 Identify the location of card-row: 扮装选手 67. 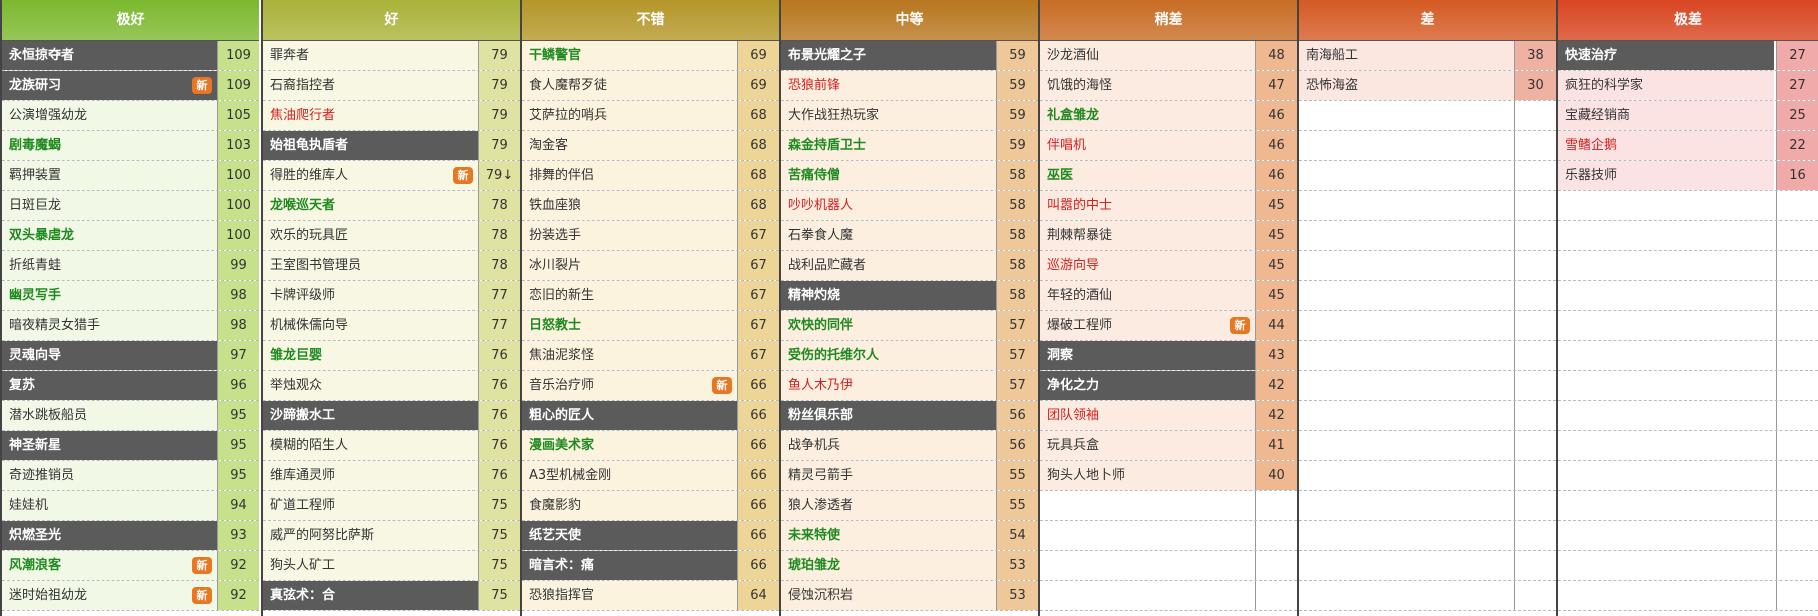
(650, 236).